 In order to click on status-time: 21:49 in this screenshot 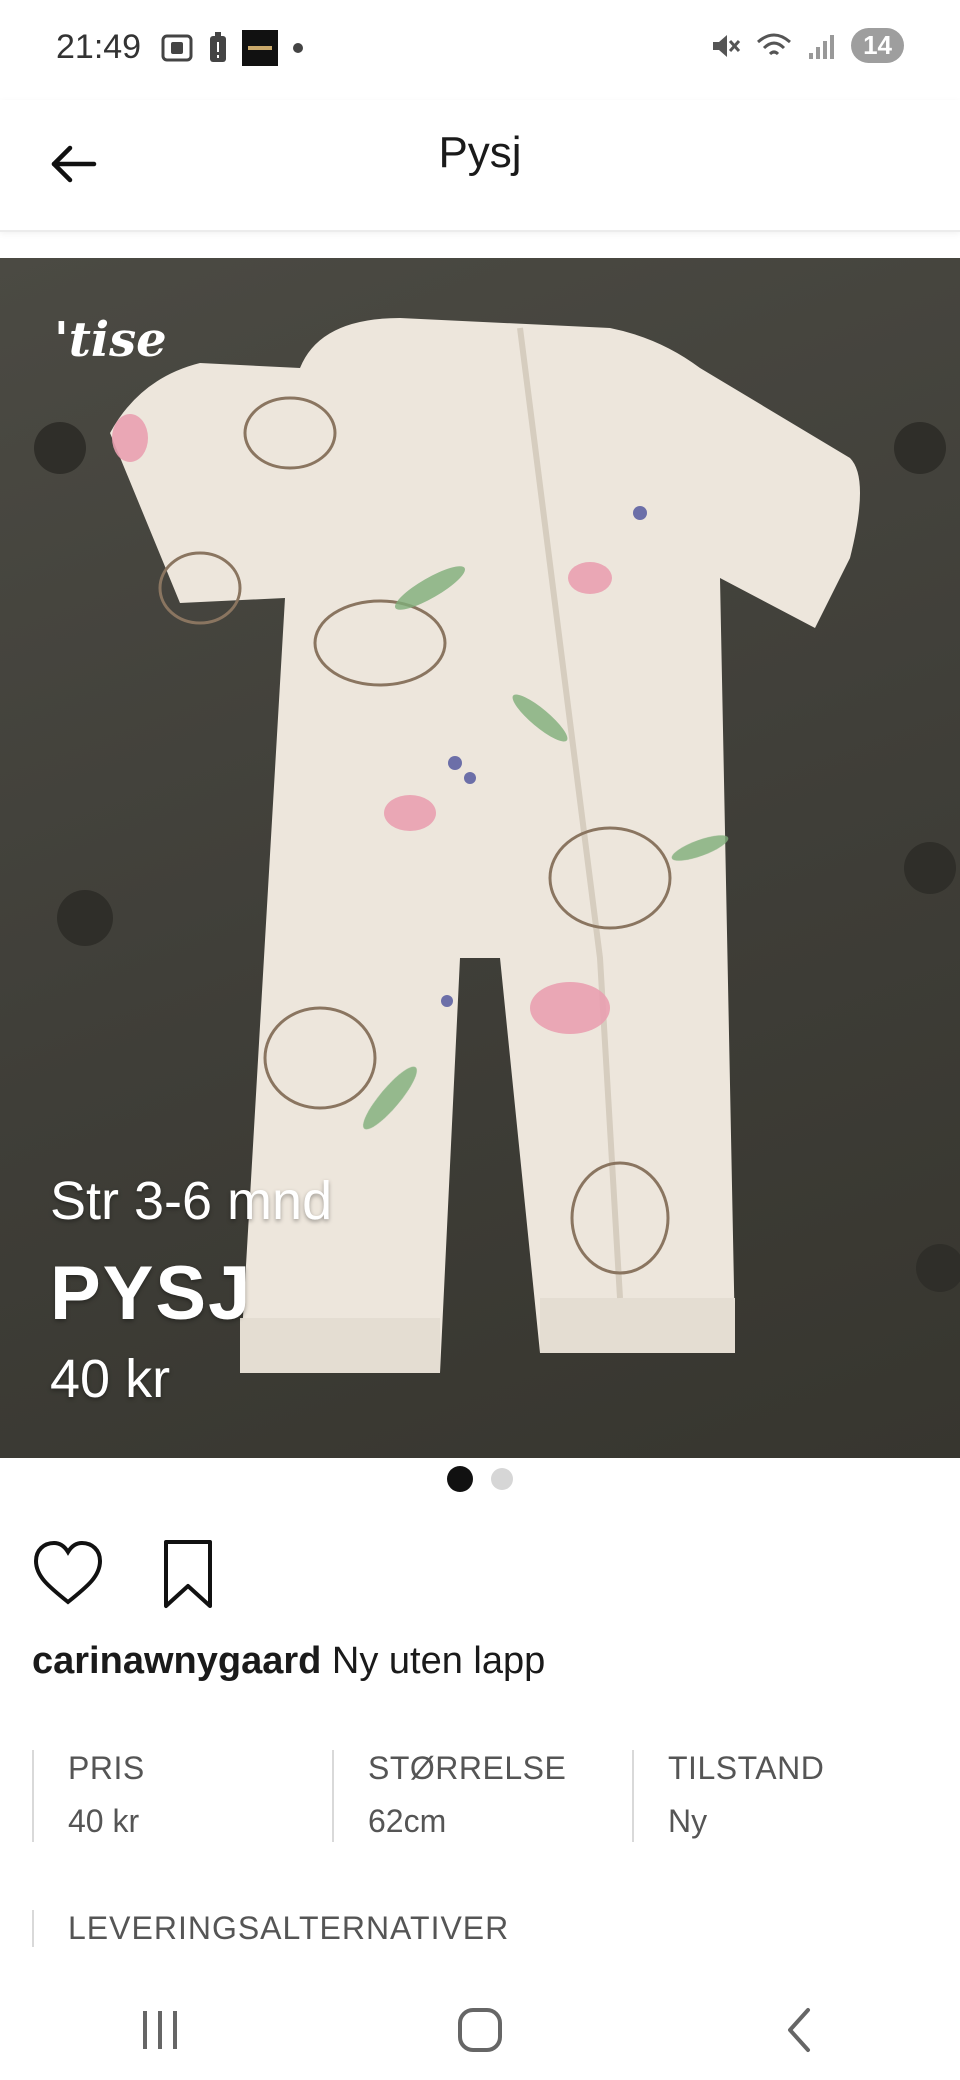, I will do `click(99, 47)`.